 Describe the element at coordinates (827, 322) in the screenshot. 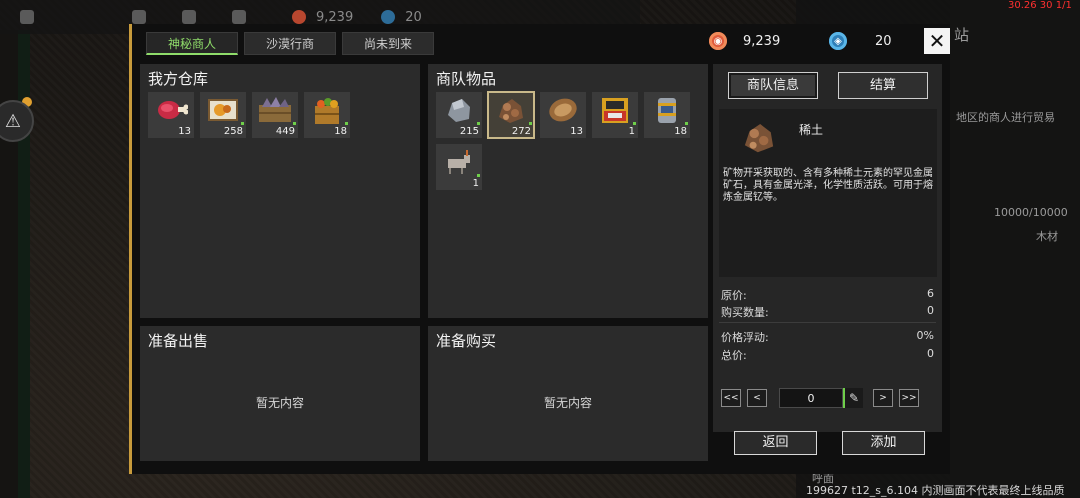

I see `divider` at that location.